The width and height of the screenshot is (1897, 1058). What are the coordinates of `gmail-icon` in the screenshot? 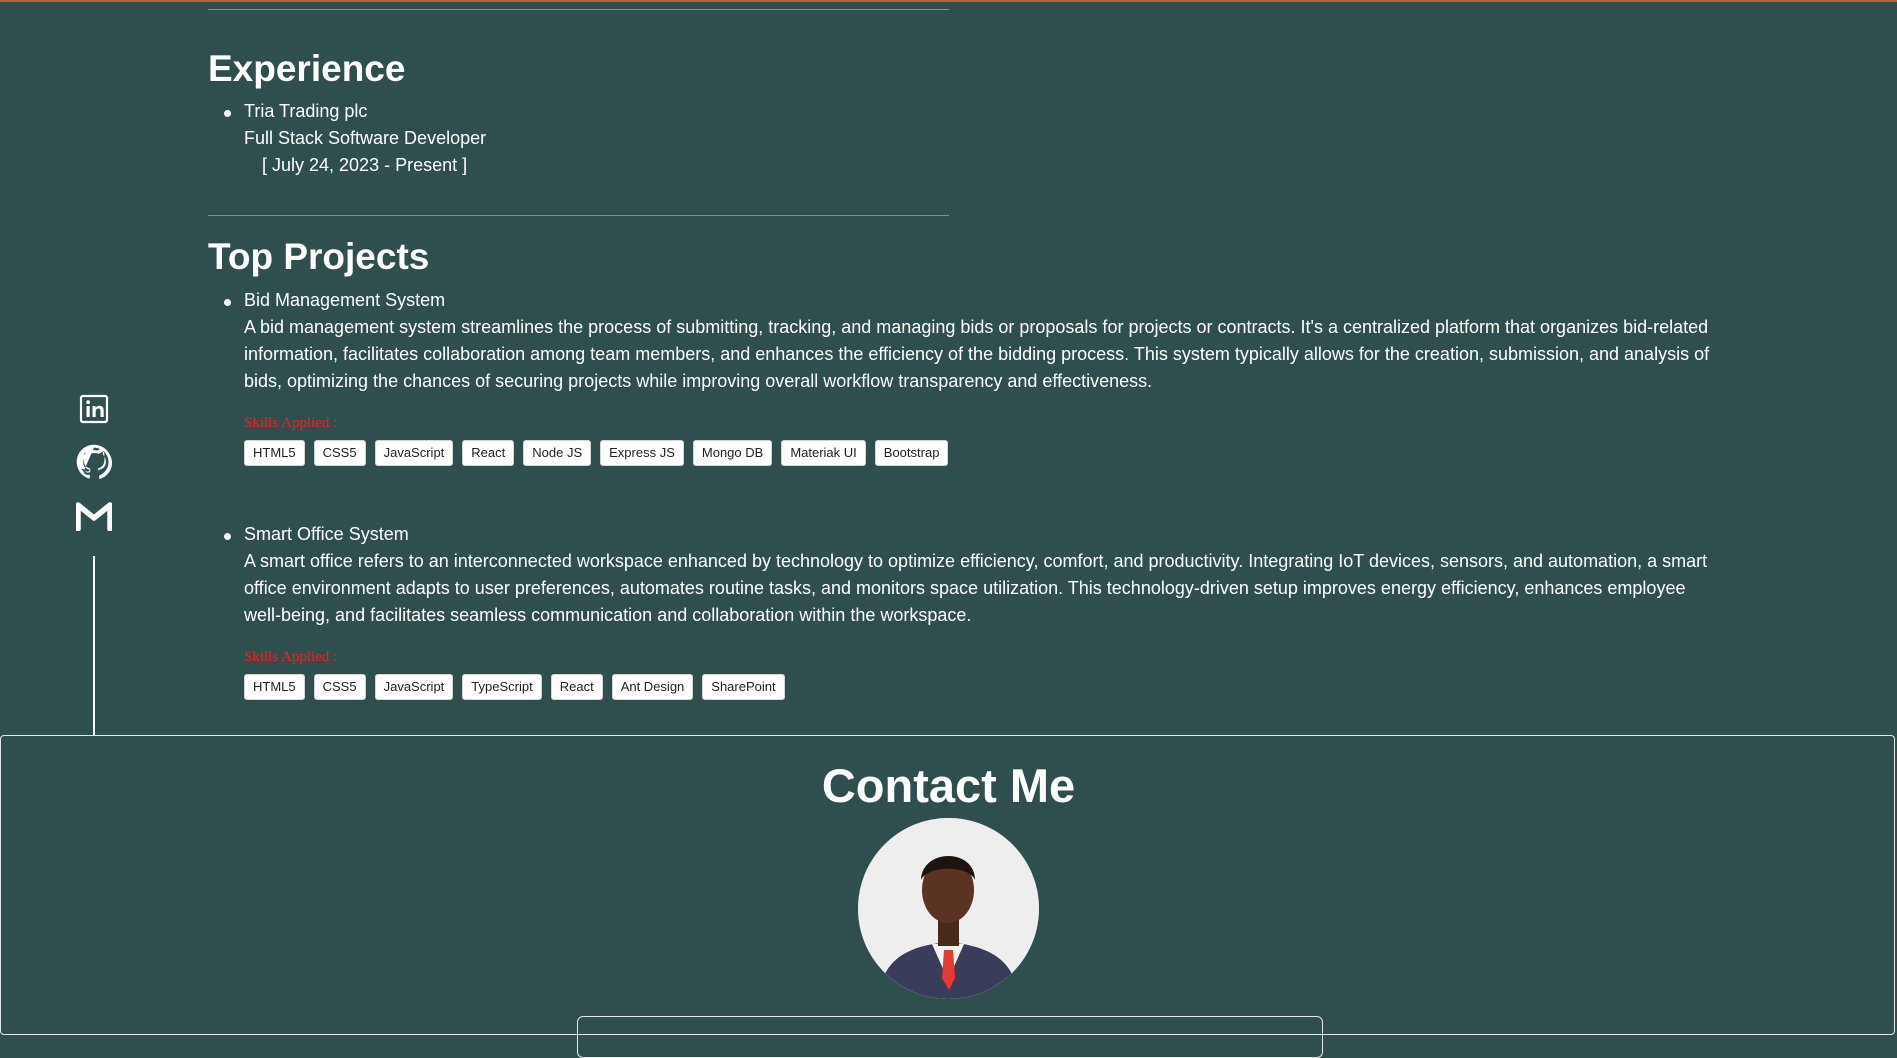 It's located at (94, 516).